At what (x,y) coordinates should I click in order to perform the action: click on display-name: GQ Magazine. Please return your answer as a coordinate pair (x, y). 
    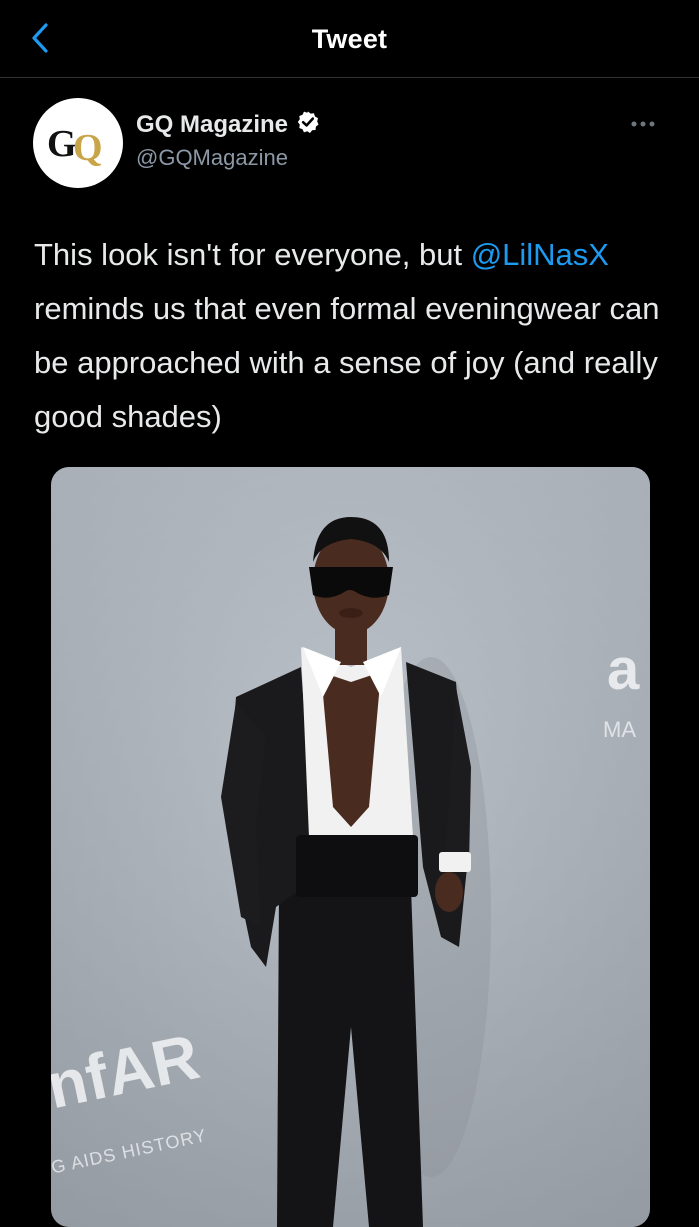
    Looking at the image, I should click on (212, 125).